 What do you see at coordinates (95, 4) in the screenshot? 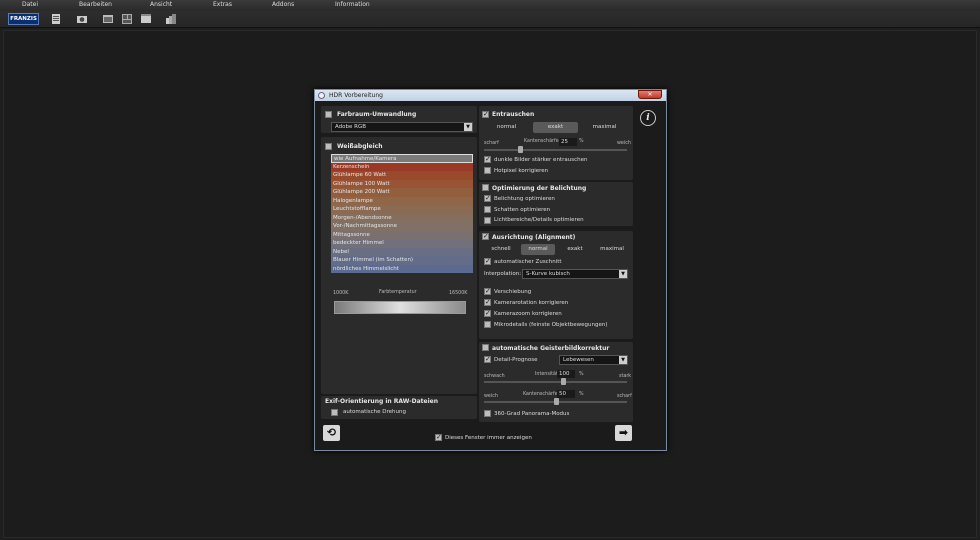
I see `menu-bearbeiten: Bearbeiten` at bounding box center [95, 4].